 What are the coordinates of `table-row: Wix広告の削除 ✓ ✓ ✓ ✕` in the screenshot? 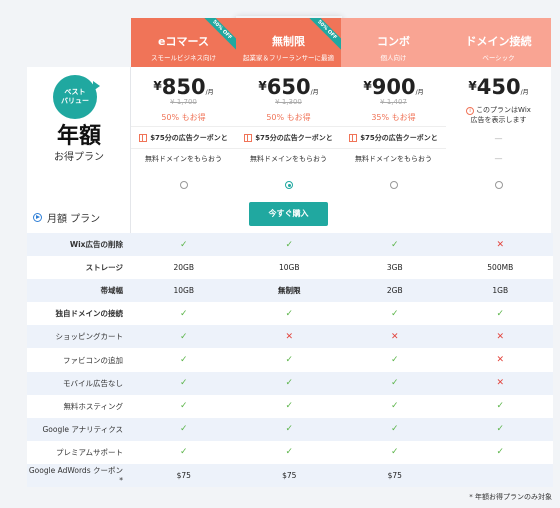 It's located at (290, 245).